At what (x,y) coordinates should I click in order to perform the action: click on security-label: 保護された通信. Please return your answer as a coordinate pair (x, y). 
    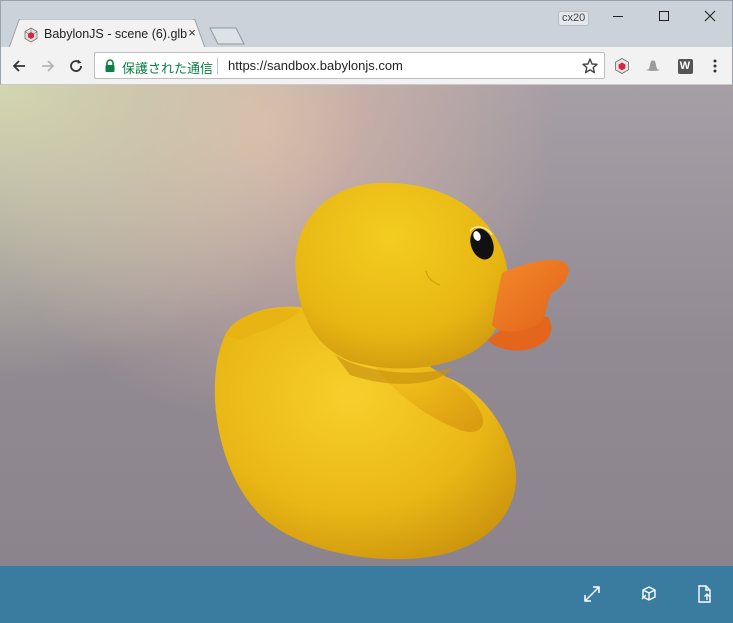
    Looking at the image, I should click on (167, 67).